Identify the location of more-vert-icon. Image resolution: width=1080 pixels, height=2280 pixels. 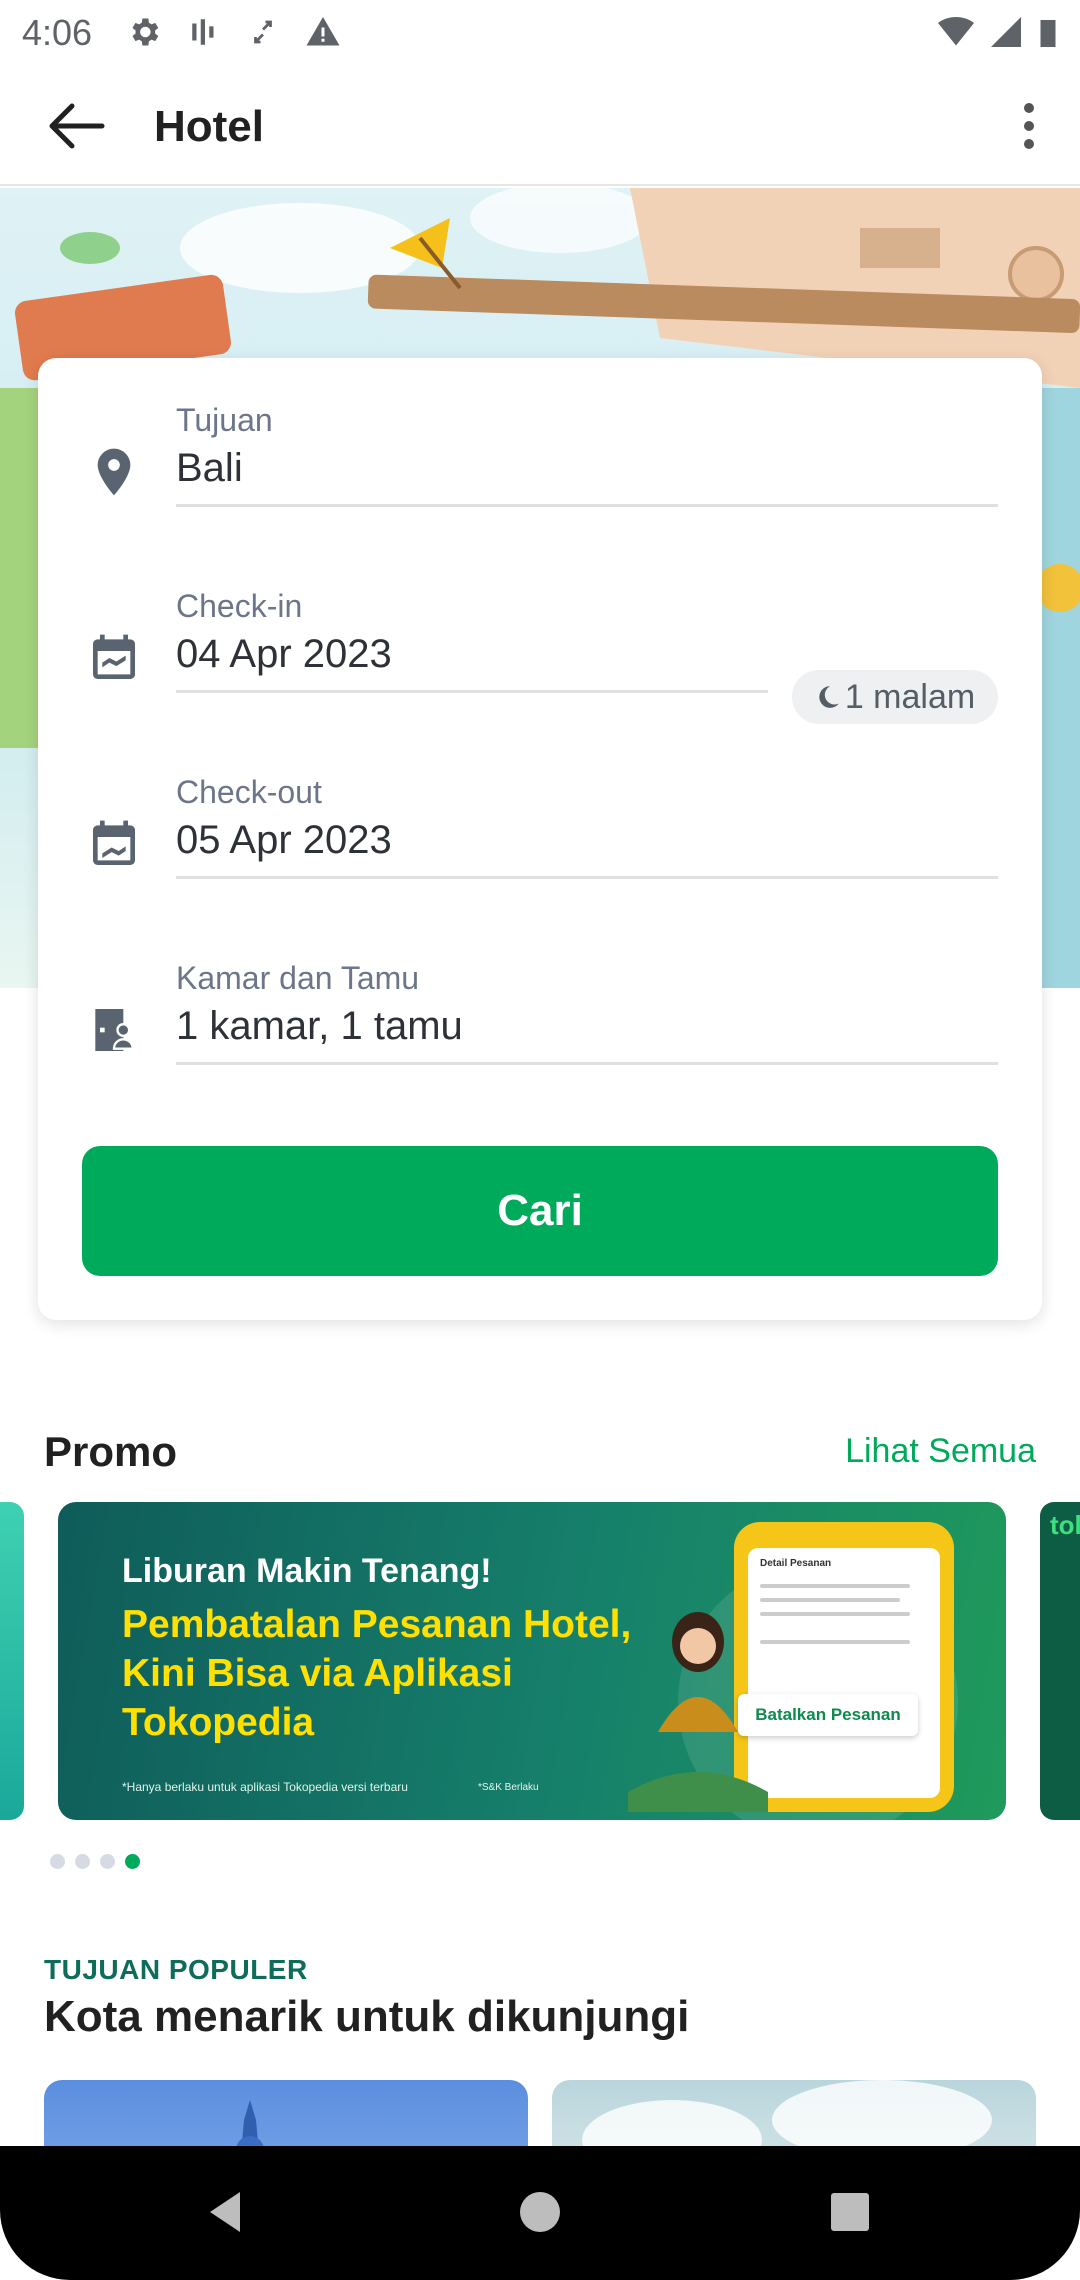
(1029, 126).